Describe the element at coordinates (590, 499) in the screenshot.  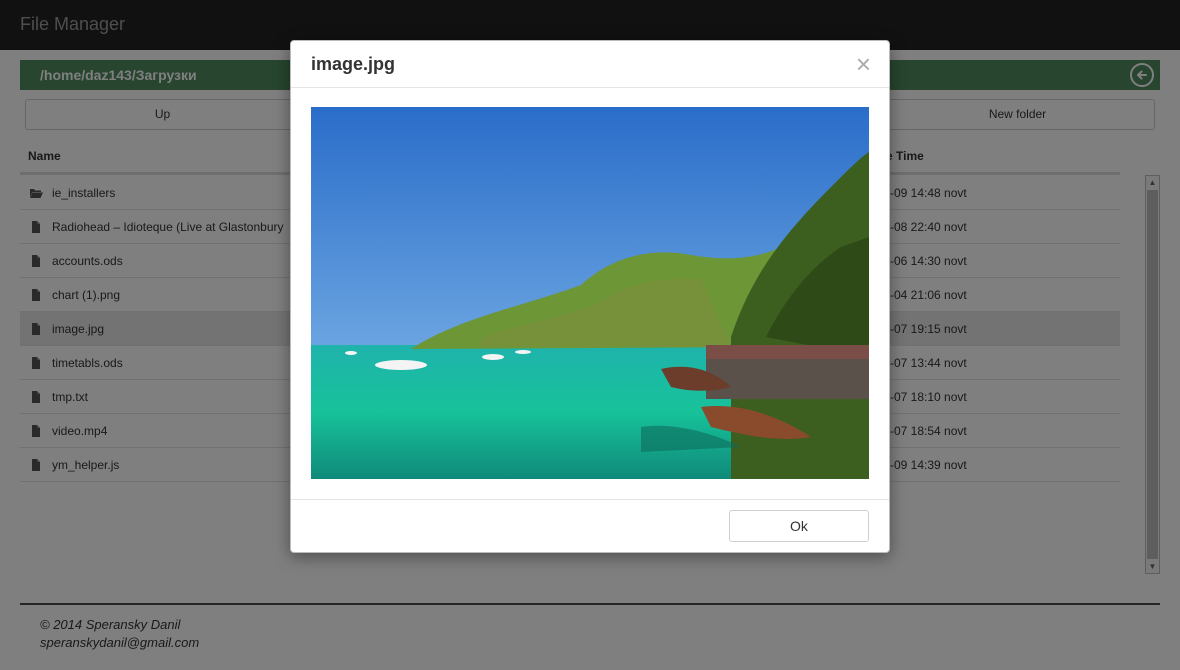
I see `dialog-footer-divider` at that location.